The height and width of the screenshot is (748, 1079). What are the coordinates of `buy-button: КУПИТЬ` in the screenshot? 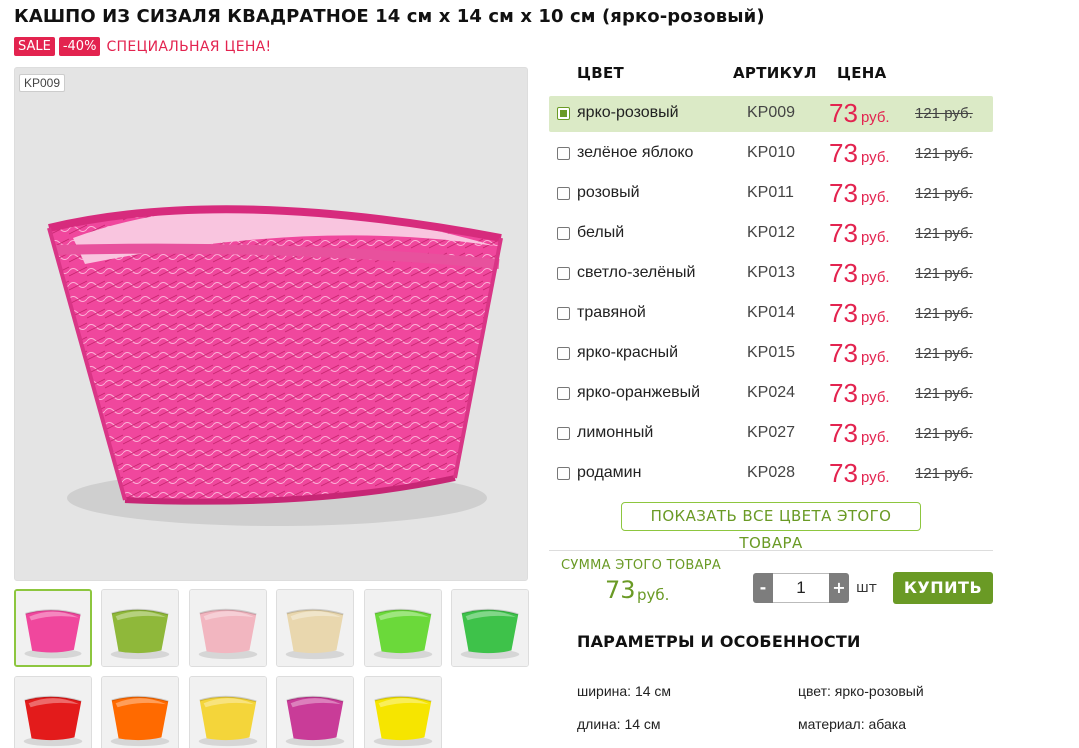 It's located at (943, 588).